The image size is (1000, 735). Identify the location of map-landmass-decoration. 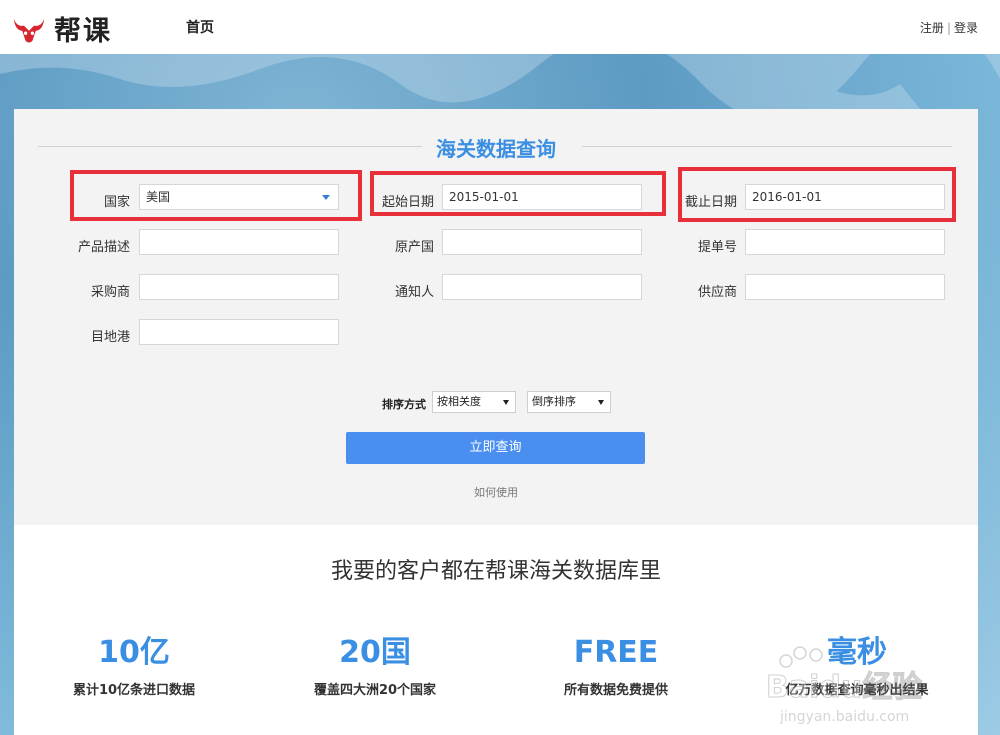
(500, 84).